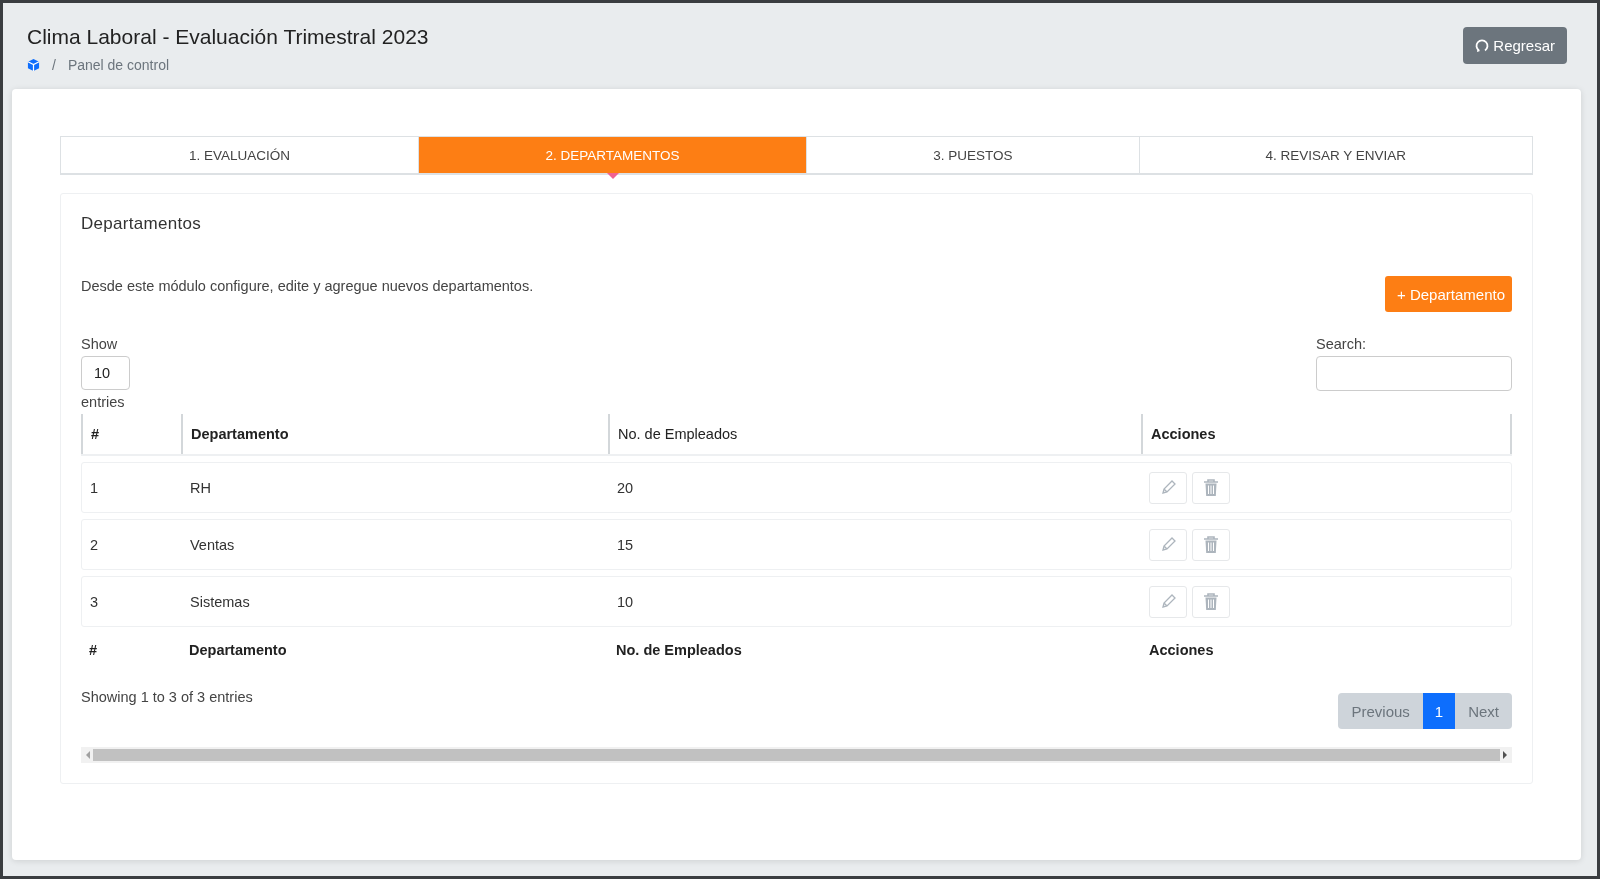 Image resolution: width=1600 pixels, height=879 pixels. I want to click on table-cell-text: 10, so click(625, 601).